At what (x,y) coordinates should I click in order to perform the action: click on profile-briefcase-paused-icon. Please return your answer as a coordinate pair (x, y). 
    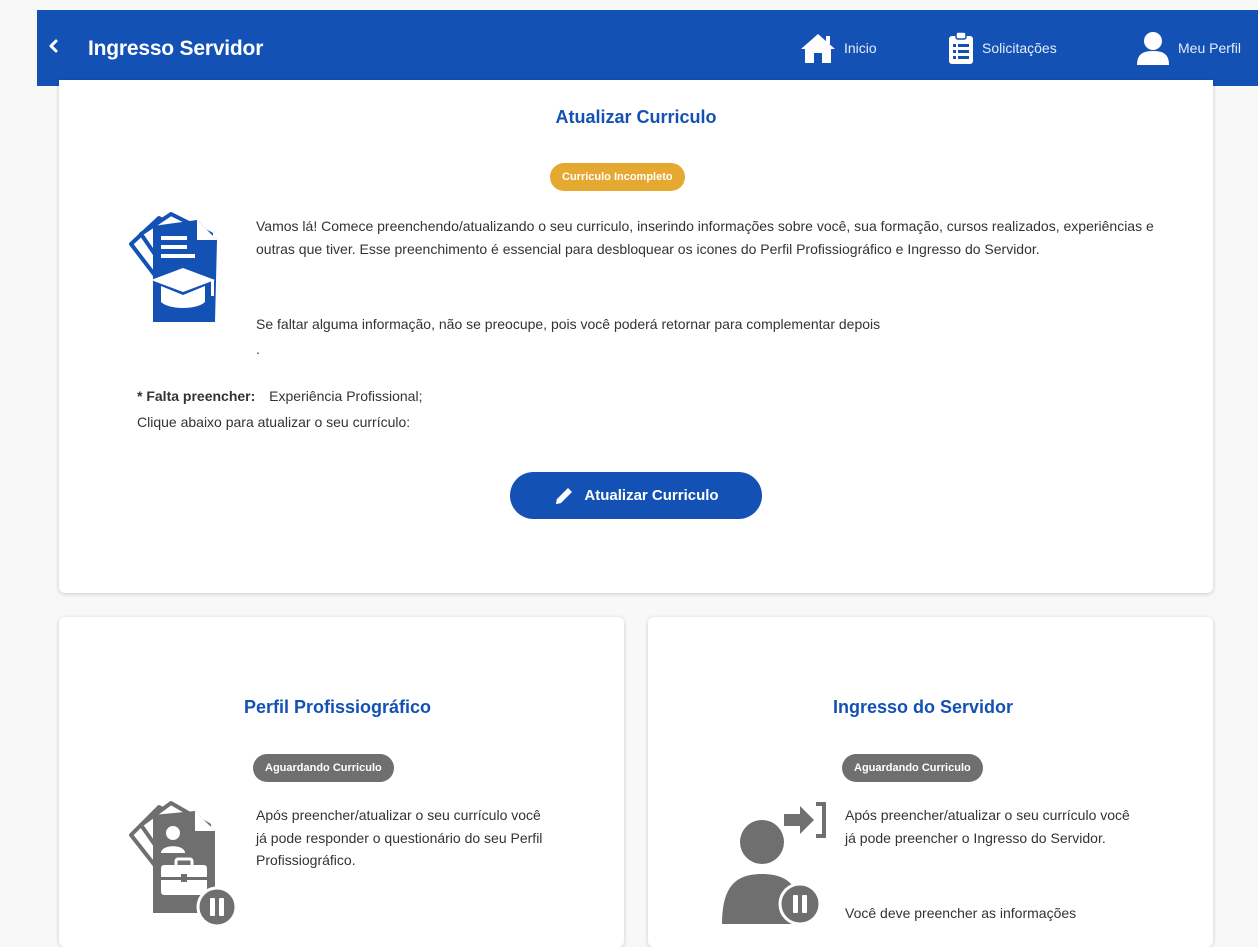
    Looking at the image, I should click on (183, 864).